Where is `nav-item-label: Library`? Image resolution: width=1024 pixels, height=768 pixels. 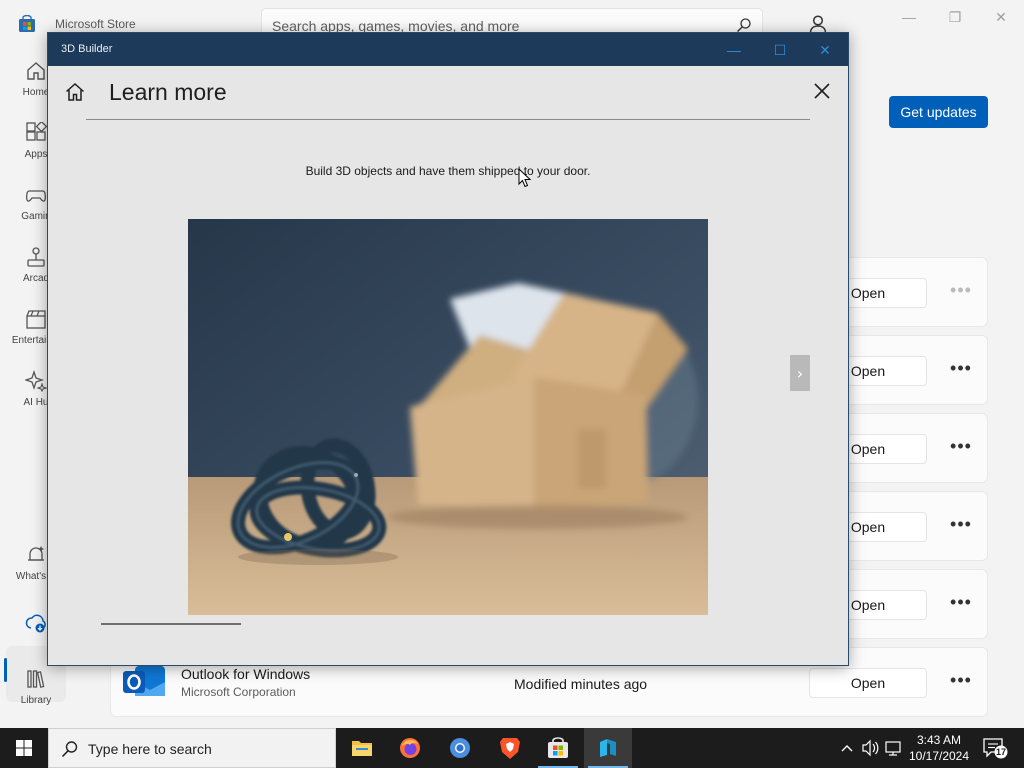 nav-item-label: Library is located at coordinates (36, 700).